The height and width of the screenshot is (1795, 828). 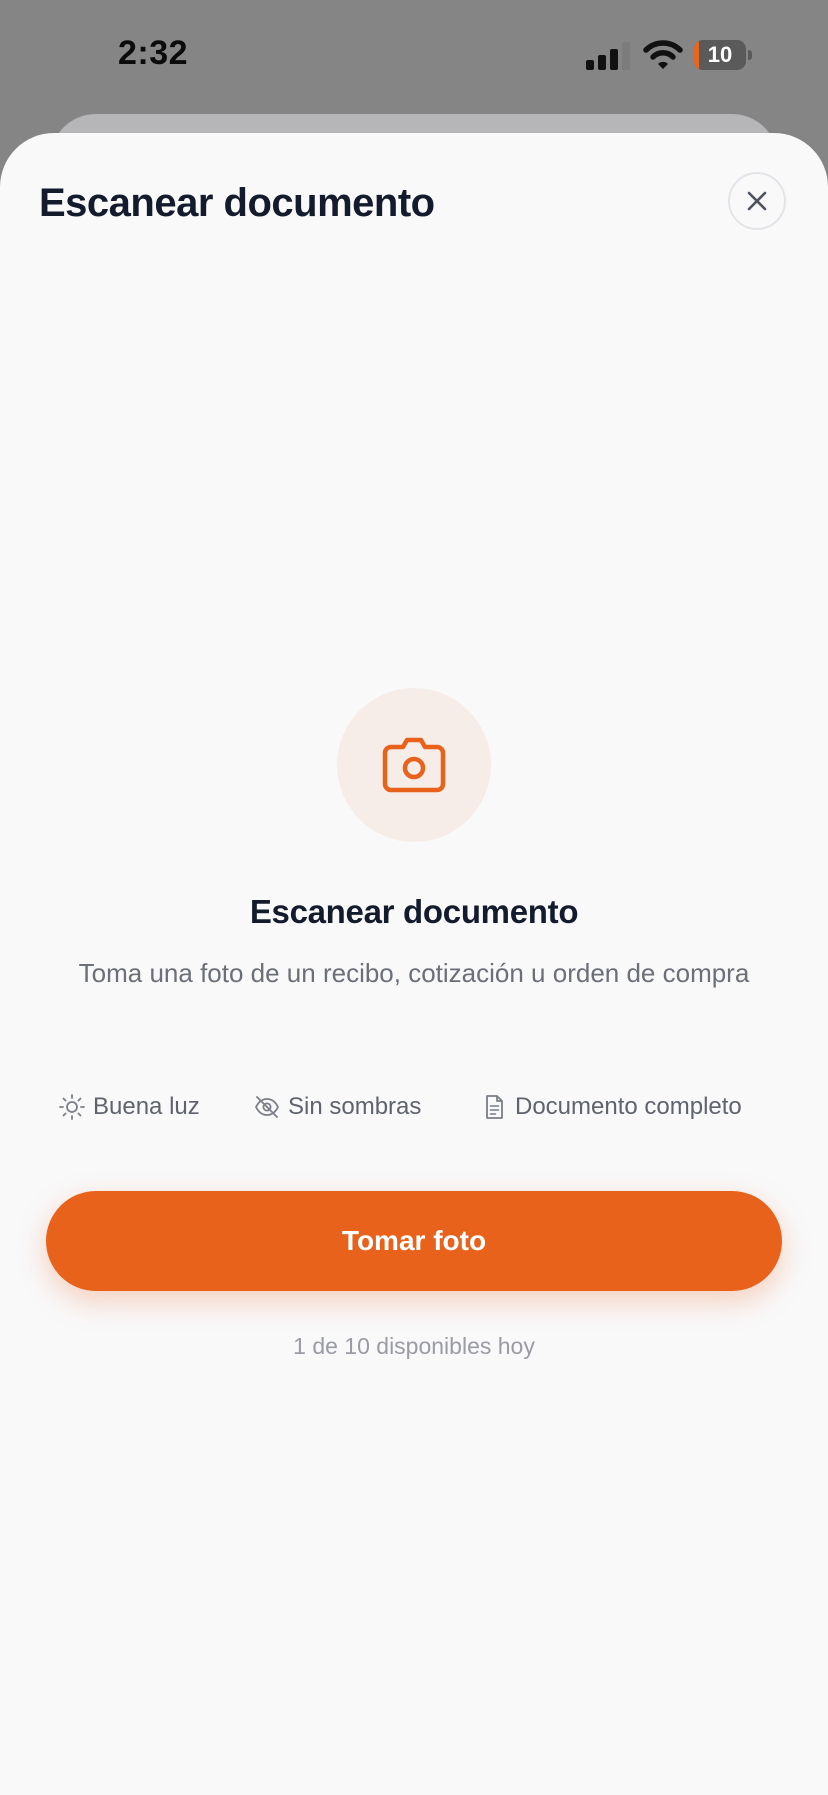 What do you see at coordinates (750, 55) in the screenshot?
I see `battery-cap` at bounding box center [750, 55].